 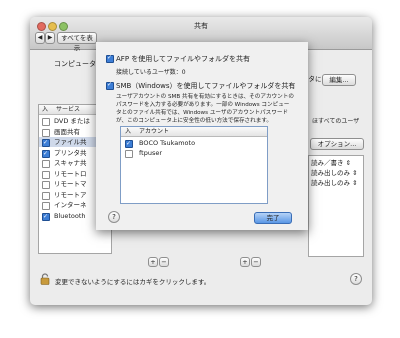 I want to click on forward-icon: ▶, so click(x=50, y=38).